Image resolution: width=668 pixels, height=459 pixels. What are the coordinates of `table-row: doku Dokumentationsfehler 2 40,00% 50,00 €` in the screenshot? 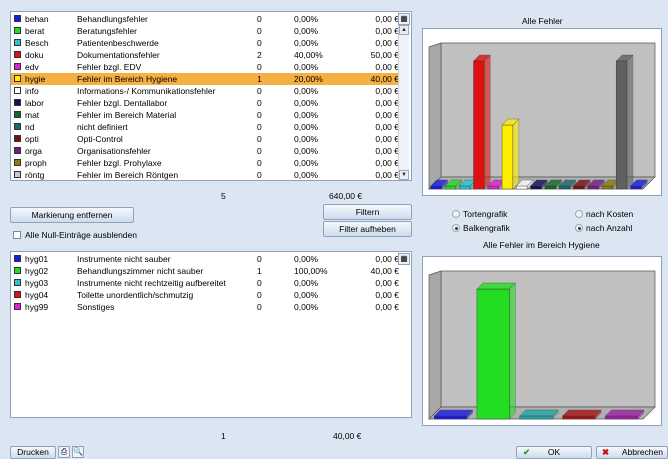 It's located at (206, 55).